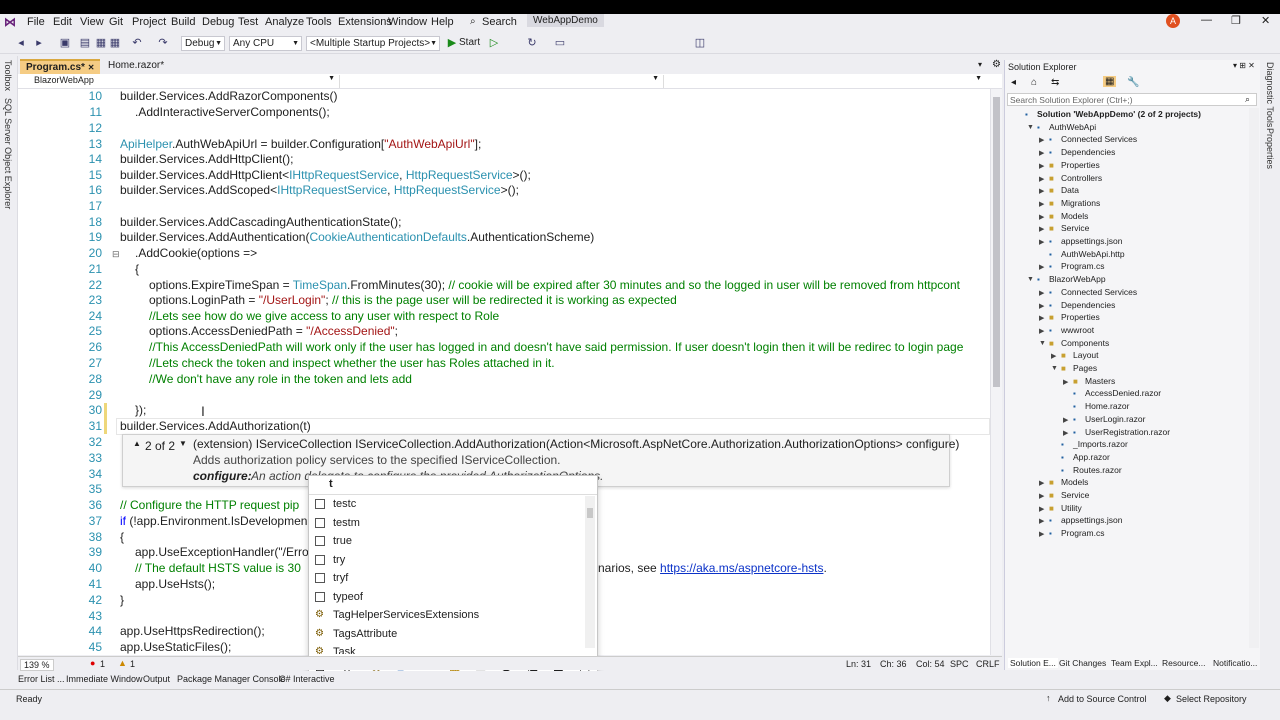 The image size is (1280, 720). Describe the element at coordinates (445, 615) in the screenshot. I see `completion-item: ⚙ TagHelperServicesExtensions` at that location.